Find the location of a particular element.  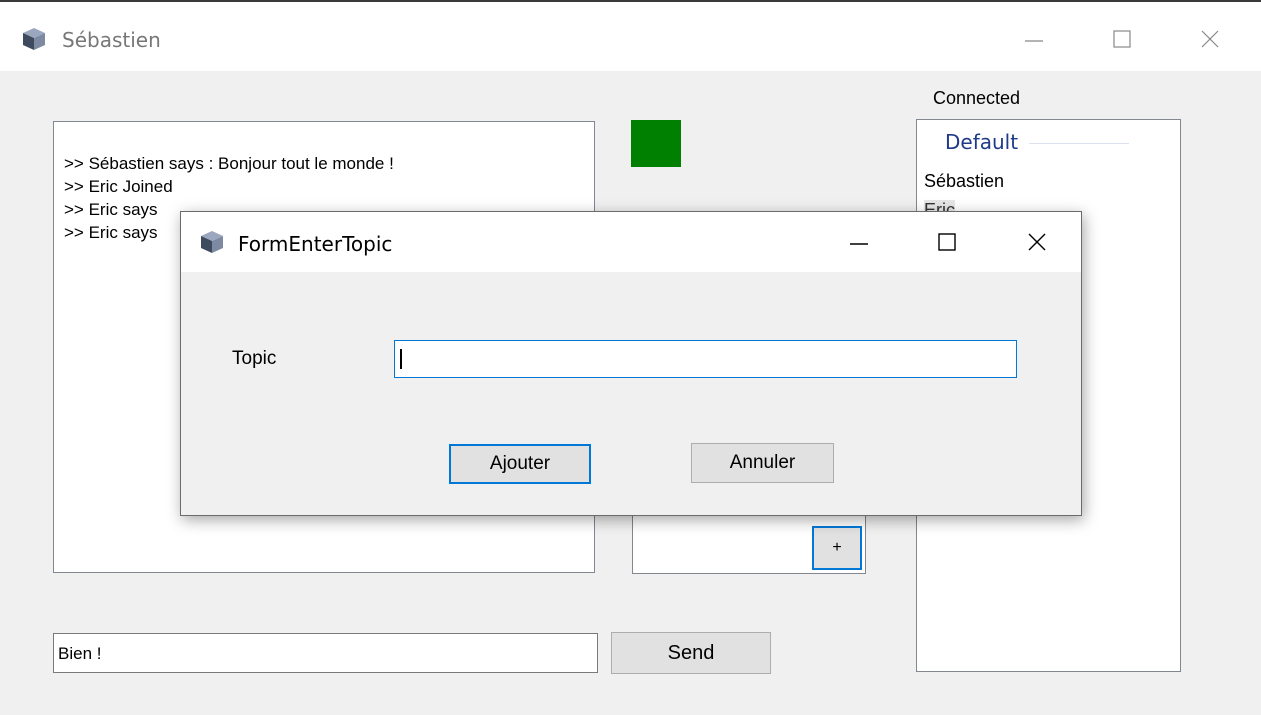

dialog-close-button is located at coordinates (1037, 242).